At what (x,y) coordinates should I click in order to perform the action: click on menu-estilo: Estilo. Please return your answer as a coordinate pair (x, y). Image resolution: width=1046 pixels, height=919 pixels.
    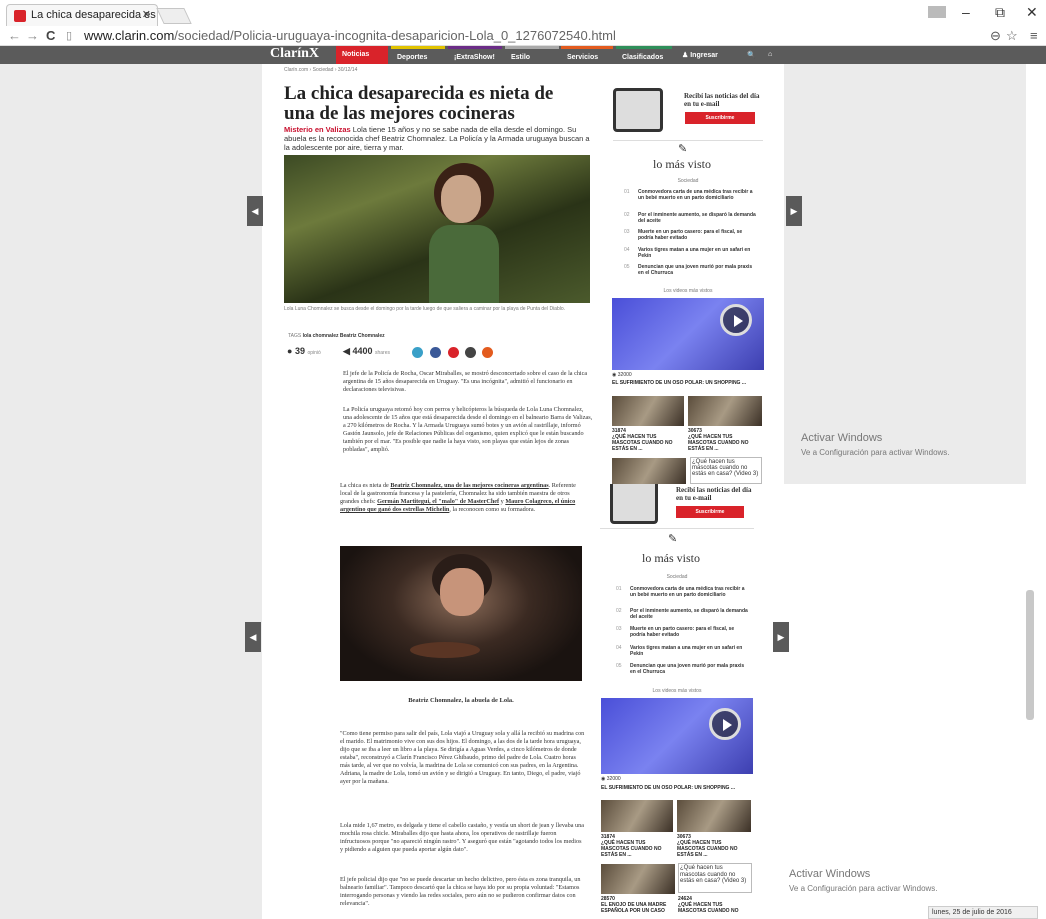
    Looking at the image, I should click on (532, 55).